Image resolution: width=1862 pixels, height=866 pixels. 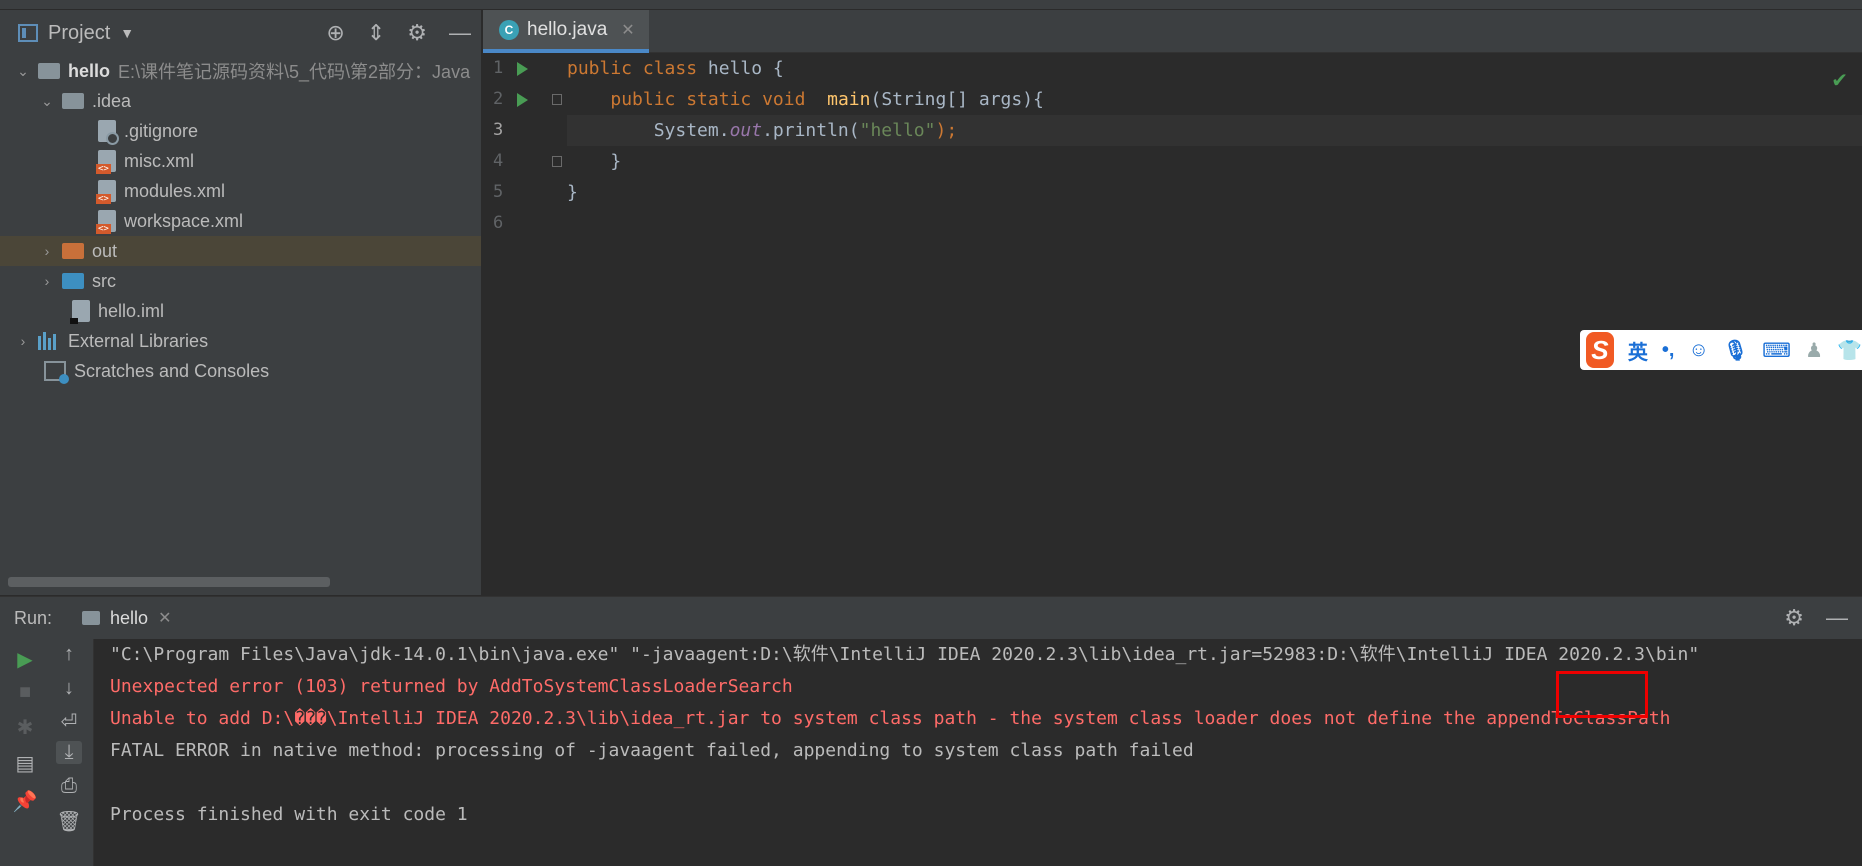 What do you see at coordinates (240, 101) in the screenshot?
I see `tree-item-idea: ⌄ .idea` at bounding box center [240, 101].